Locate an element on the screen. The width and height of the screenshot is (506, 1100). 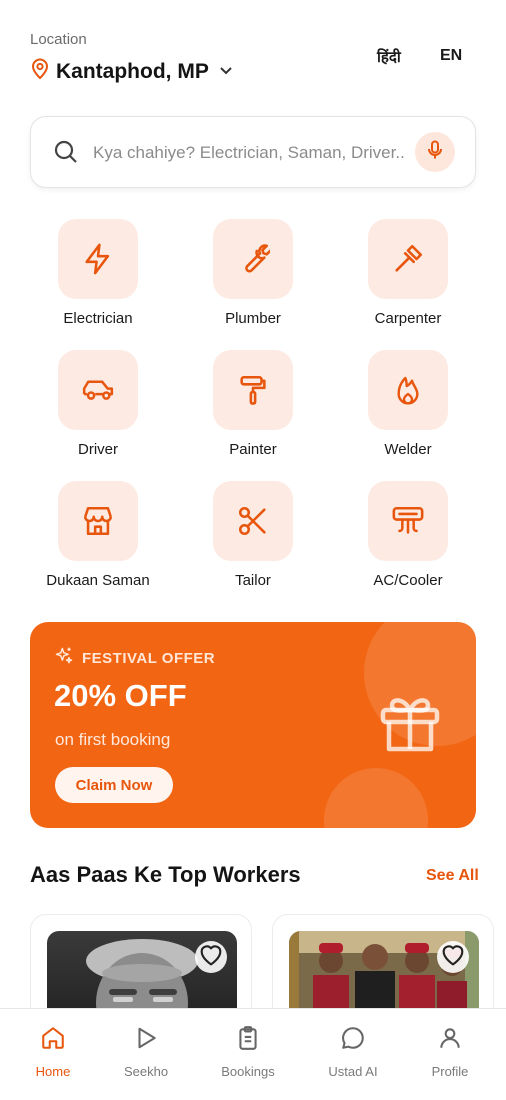
nav-bookings: Bookings is located at coordinates (248, 1052).